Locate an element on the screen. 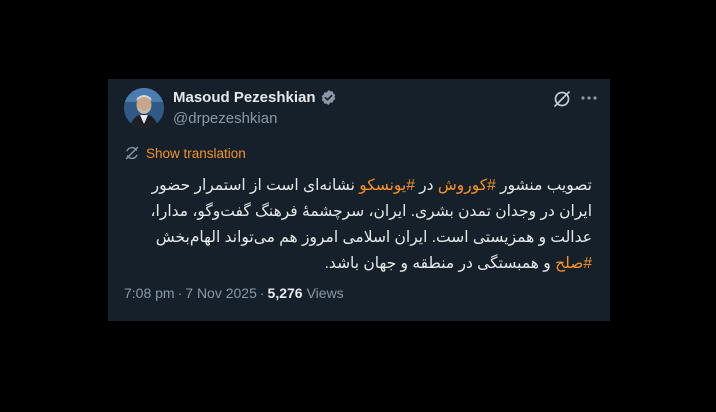 This screenshot has width=716, height=412. tweet-line-4: #صلح و همبستگی در منطقه و جهان باشد. is located at coordinates (359, 264).